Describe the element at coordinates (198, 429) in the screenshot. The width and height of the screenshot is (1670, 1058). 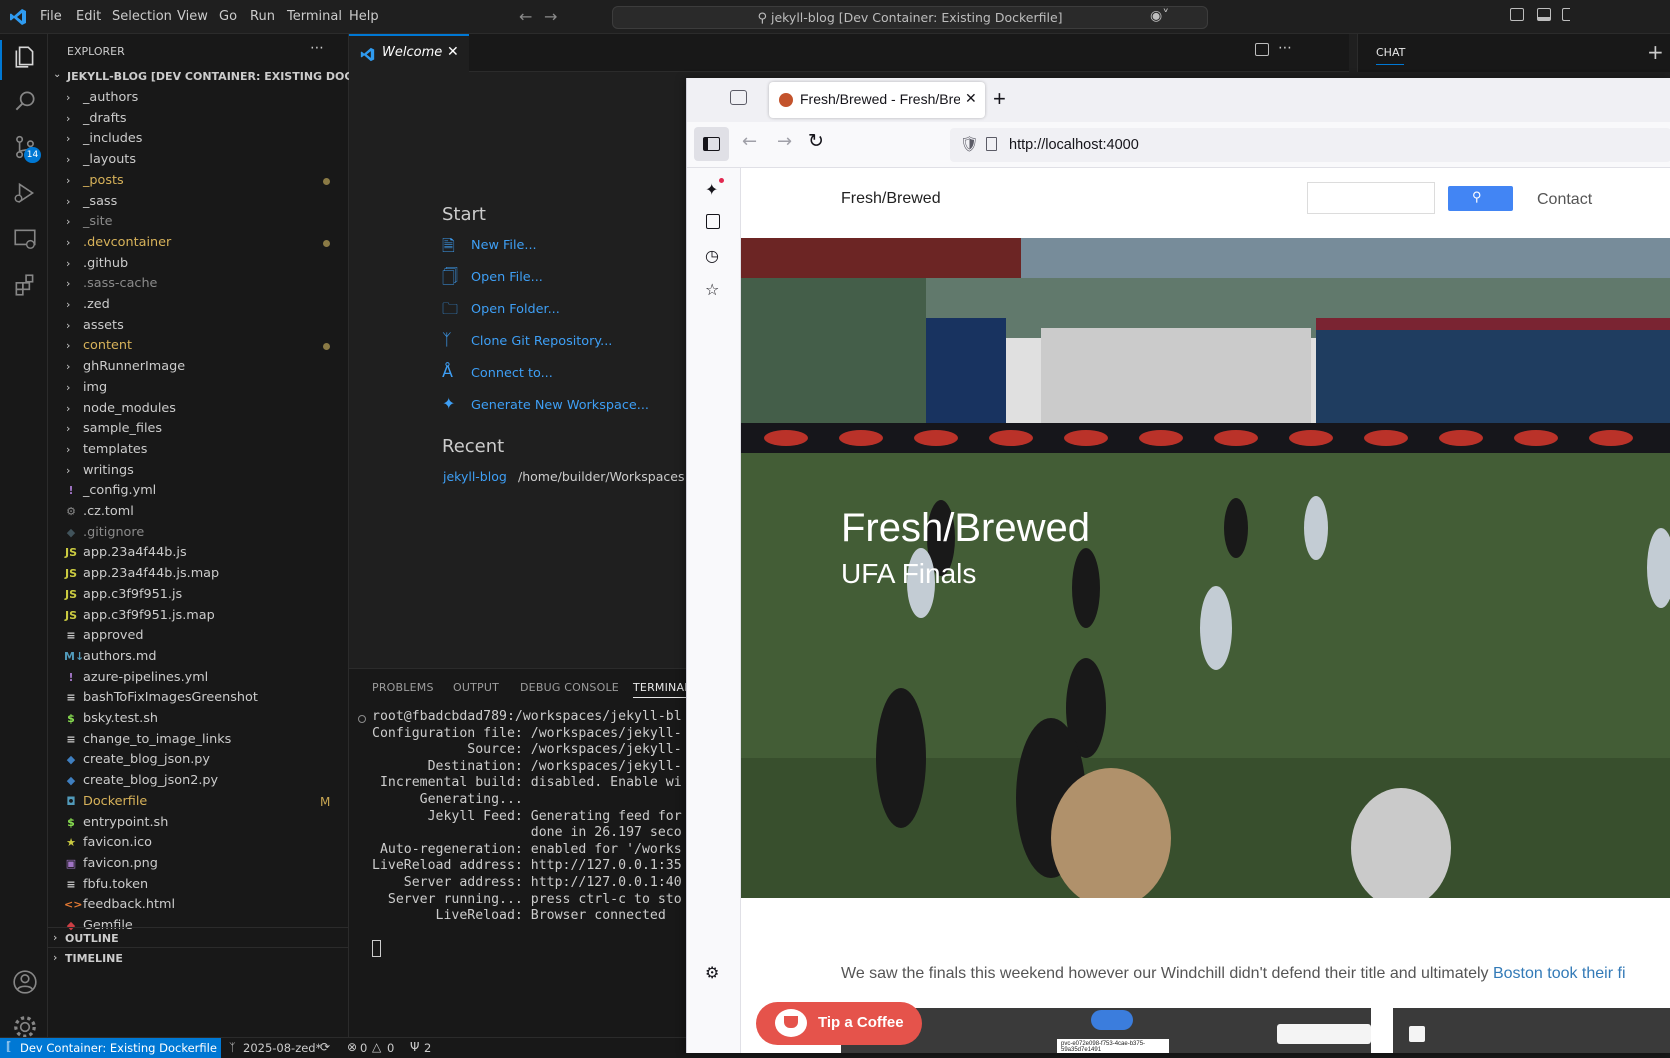
I see `folder-item: › sample_files` at that location.